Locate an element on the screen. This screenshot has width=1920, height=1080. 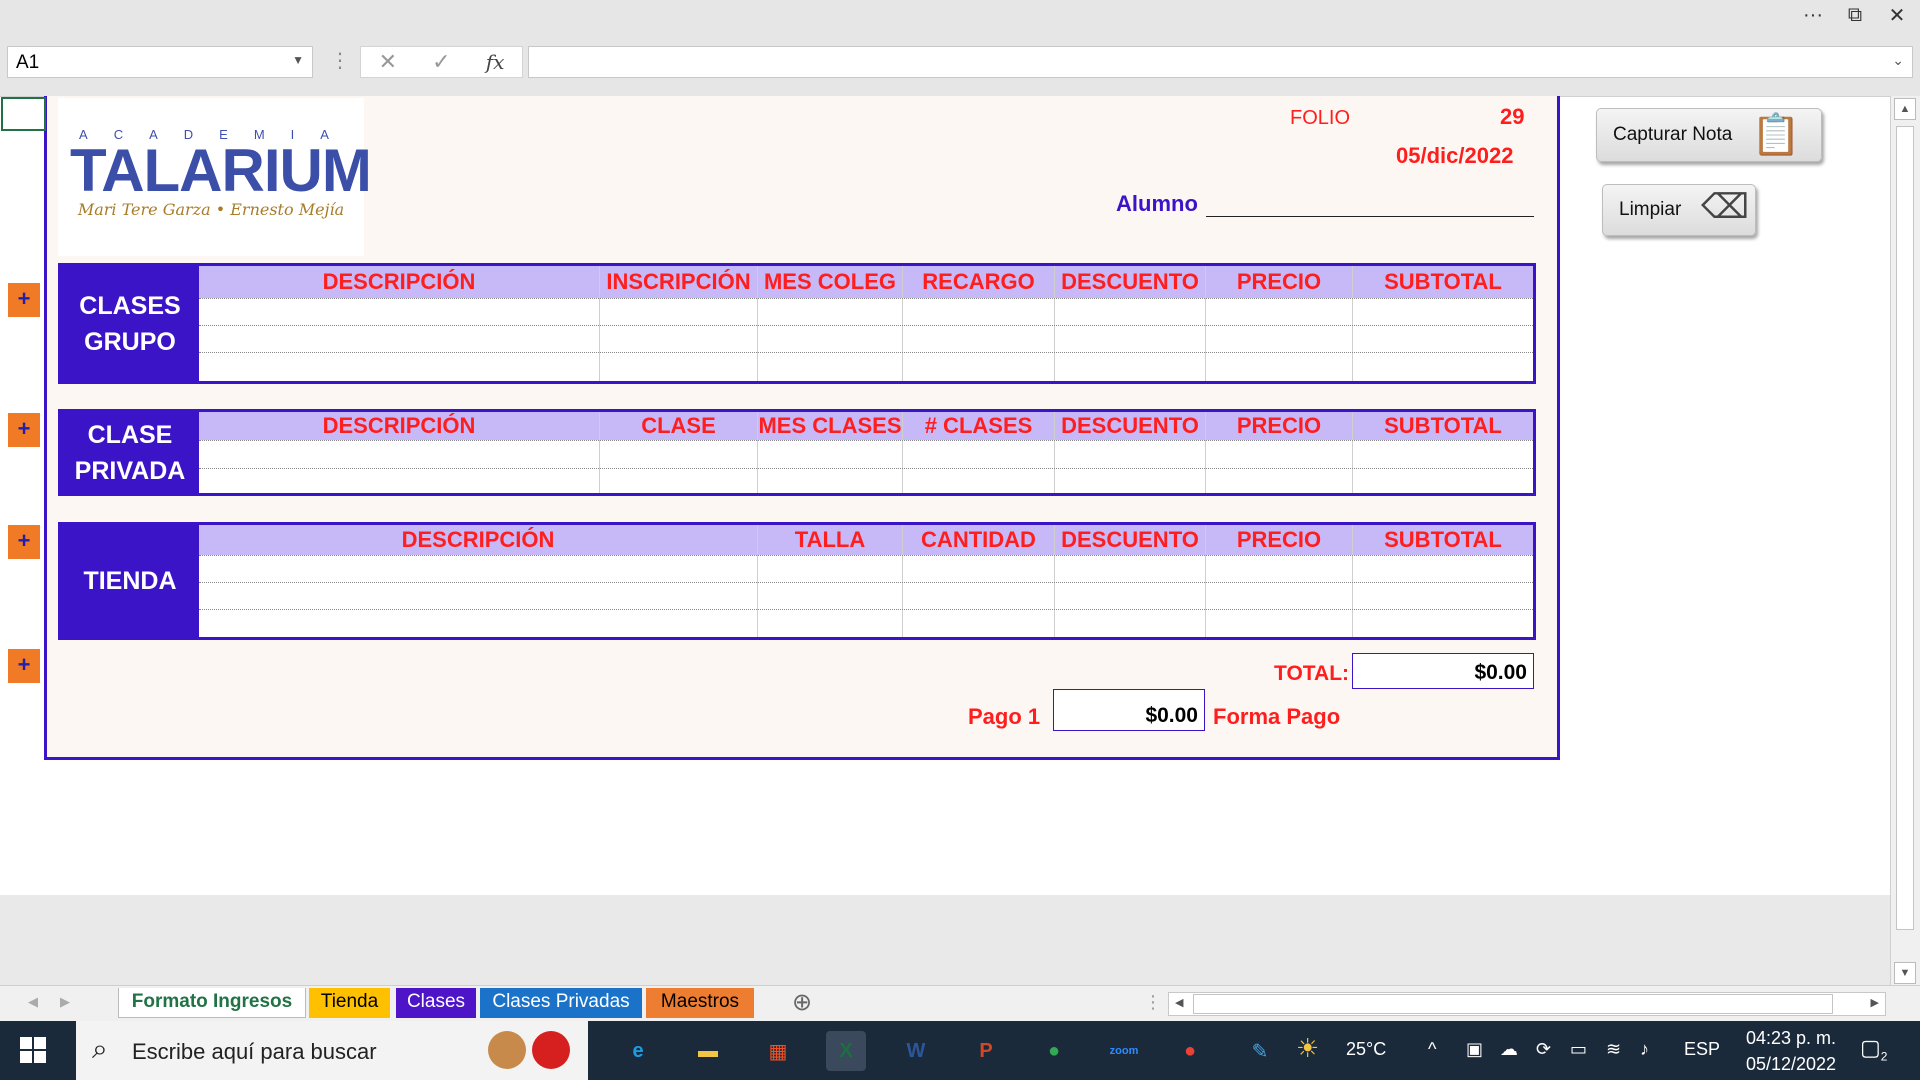
scroll-right-icon: ▶ is located at coordinates (1875, 1002).